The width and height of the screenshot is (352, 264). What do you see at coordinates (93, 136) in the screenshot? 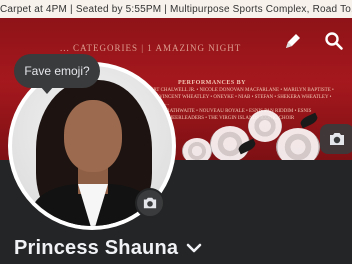
I see `avatar-face` at bounding box center [93, 136].